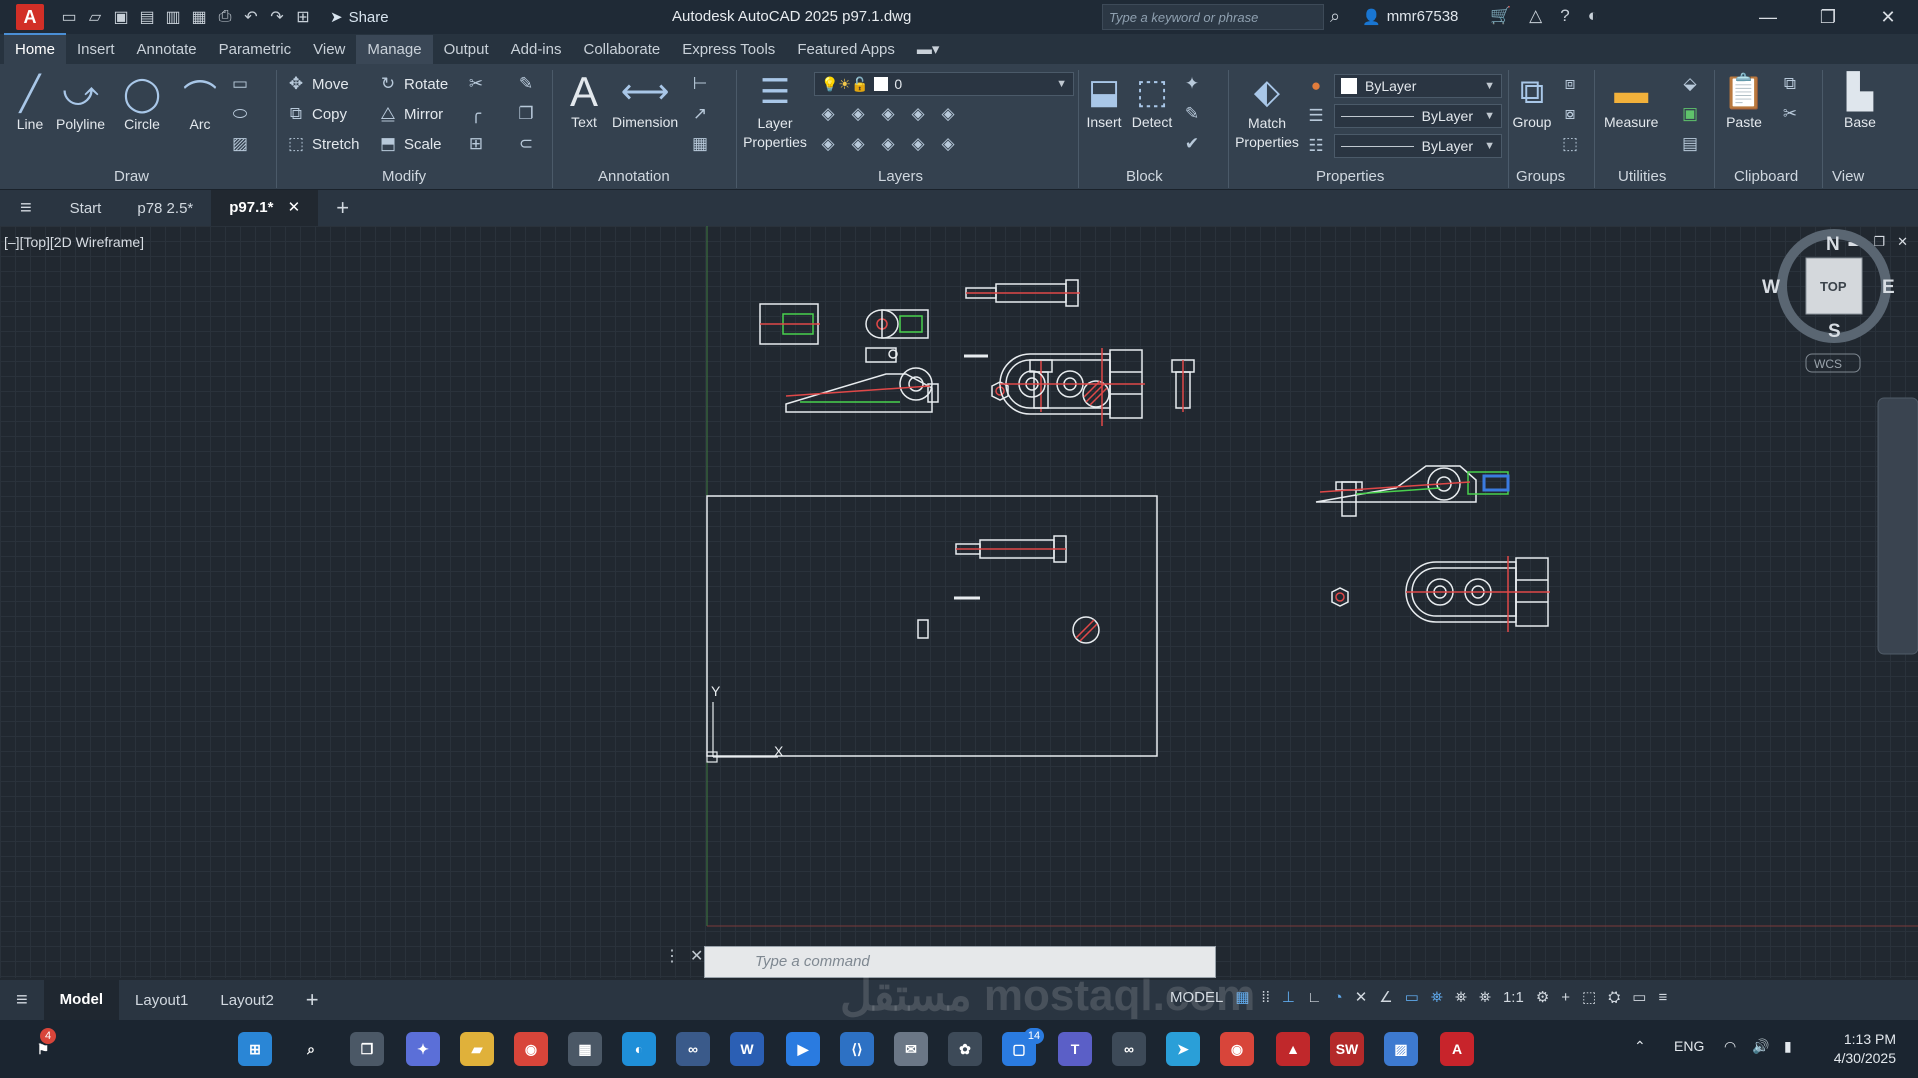  What do you see at coordinates (1828, 17) in the screenshot?
I see `maximize-icon: ❐` at bounding box center [1828, 17].